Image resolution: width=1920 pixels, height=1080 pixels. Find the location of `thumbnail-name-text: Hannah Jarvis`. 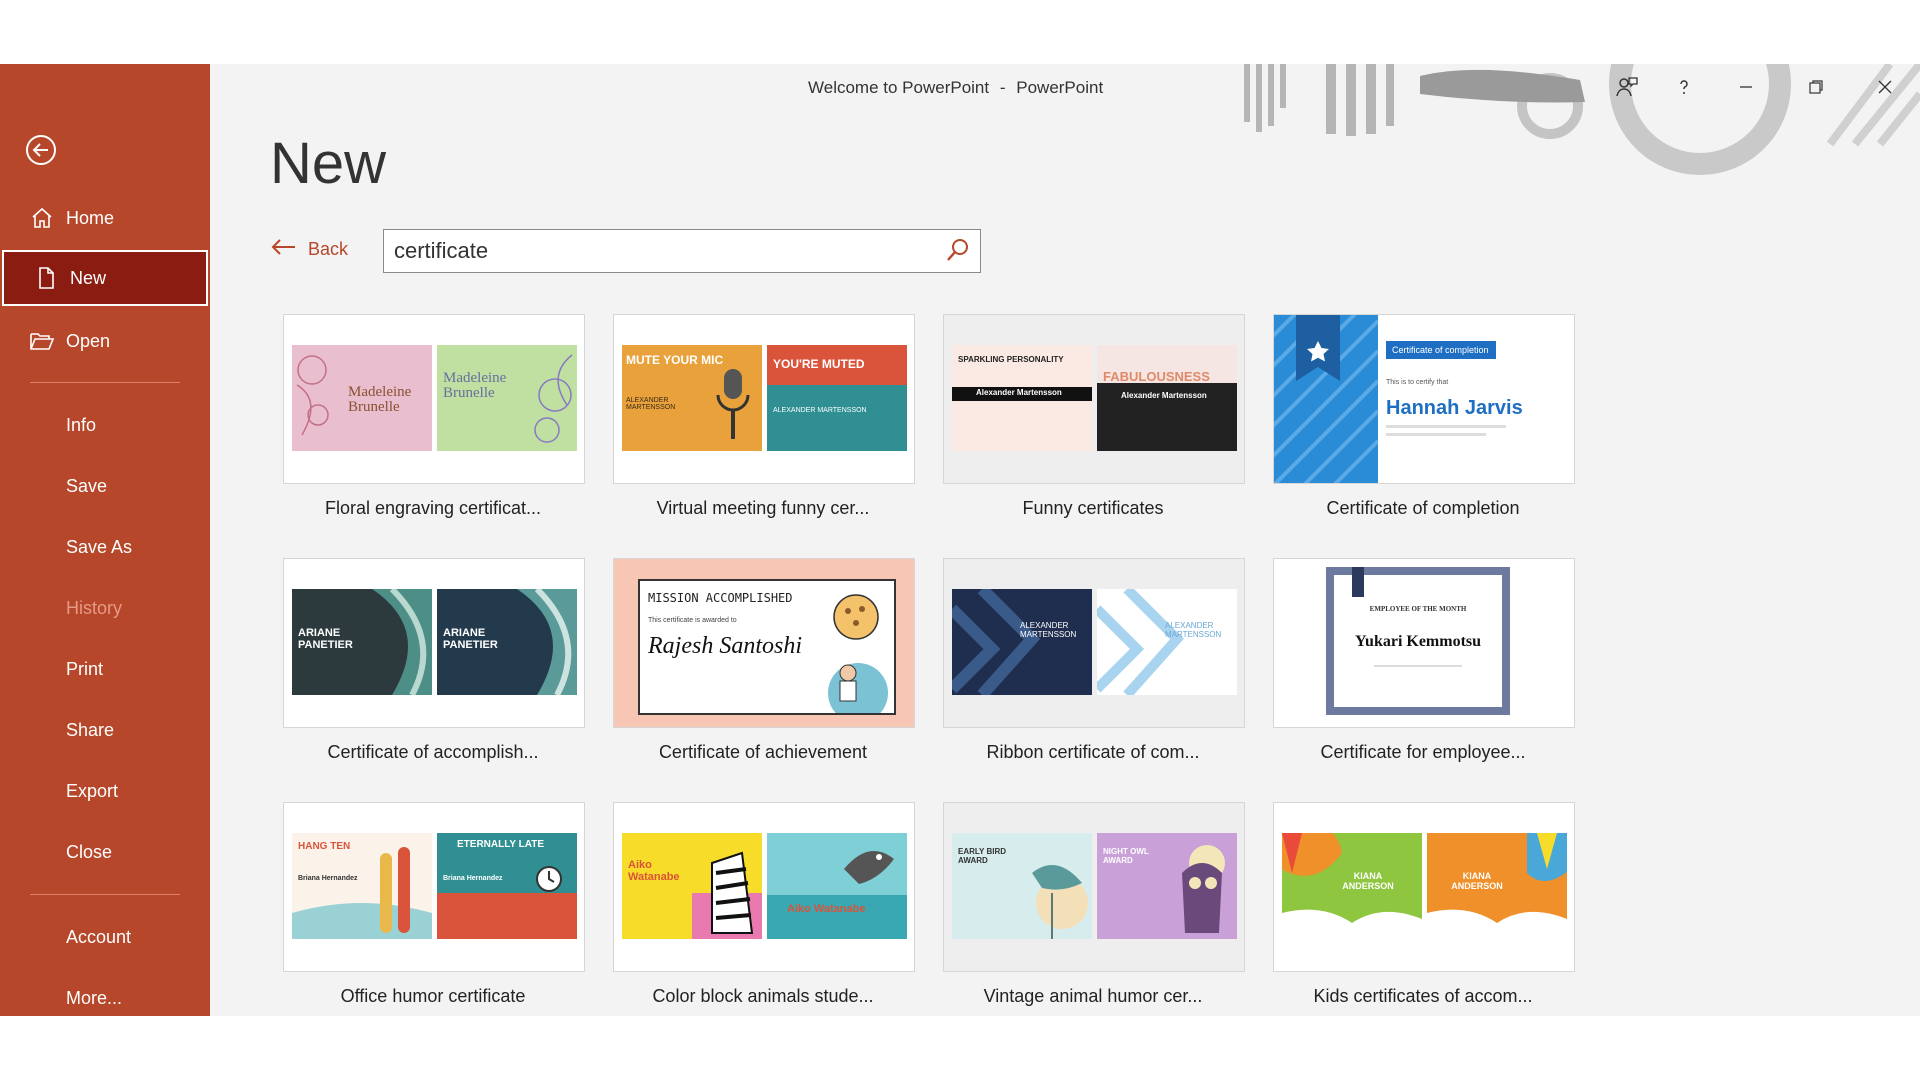

thumbnail-name-text: Hannah Jarvis is located at coordinates (1454, 408).